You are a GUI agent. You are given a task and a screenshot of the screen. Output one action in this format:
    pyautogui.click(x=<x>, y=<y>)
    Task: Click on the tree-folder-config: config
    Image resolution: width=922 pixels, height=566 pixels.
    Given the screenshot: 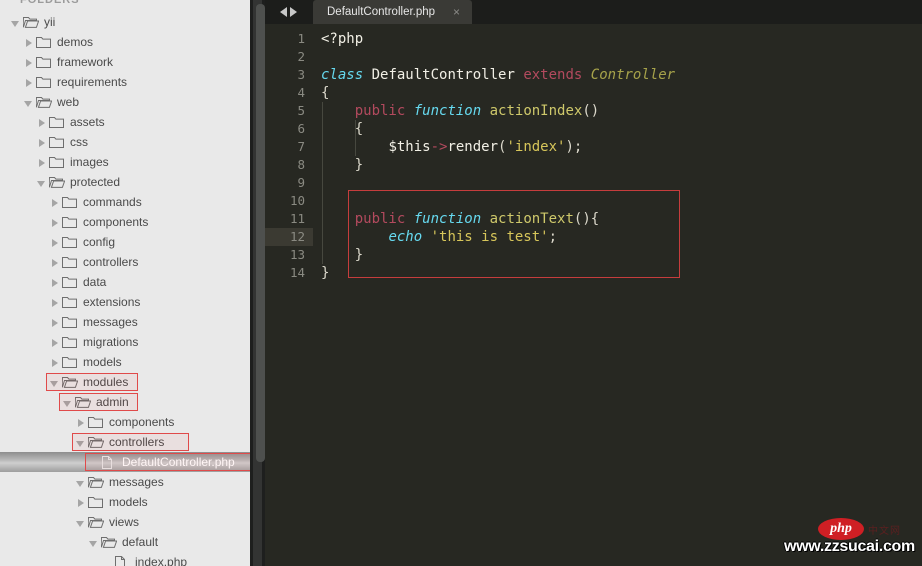 What is the action you would take?
    pyautogui.click(x=125, y=242)
    